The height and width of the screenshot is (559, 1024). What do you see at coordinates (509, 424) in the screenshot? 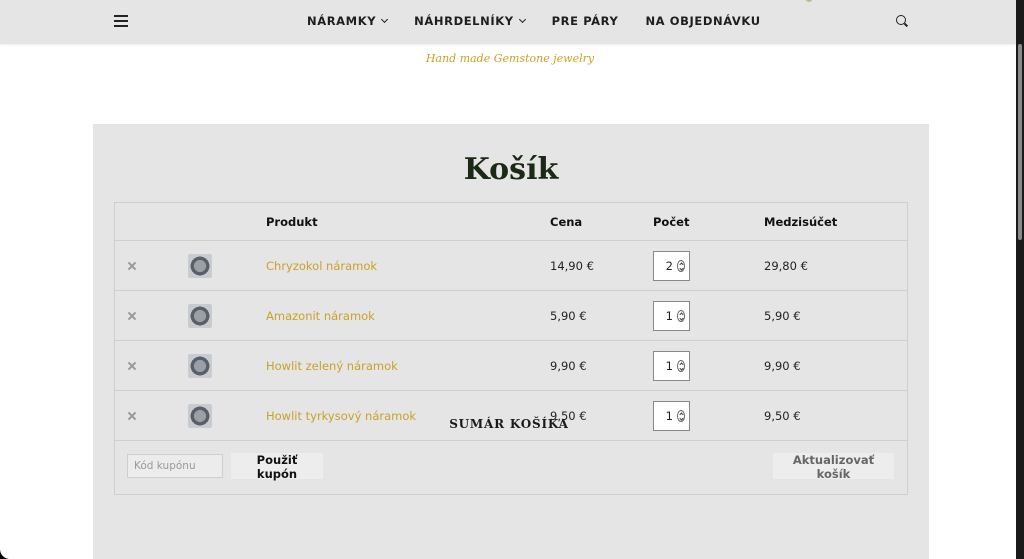
I see `cart-summary-heading: SUMÁR KOŠÍKA` at bounding box center [509, 424].